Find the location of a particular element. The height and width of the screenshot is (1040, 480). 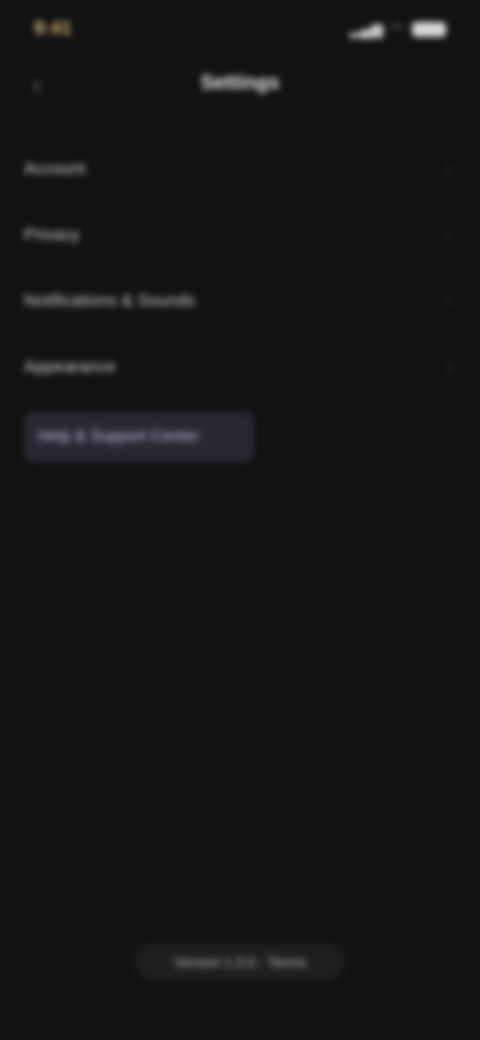

menu-item-label: Account is located at coordinates (55, 168).